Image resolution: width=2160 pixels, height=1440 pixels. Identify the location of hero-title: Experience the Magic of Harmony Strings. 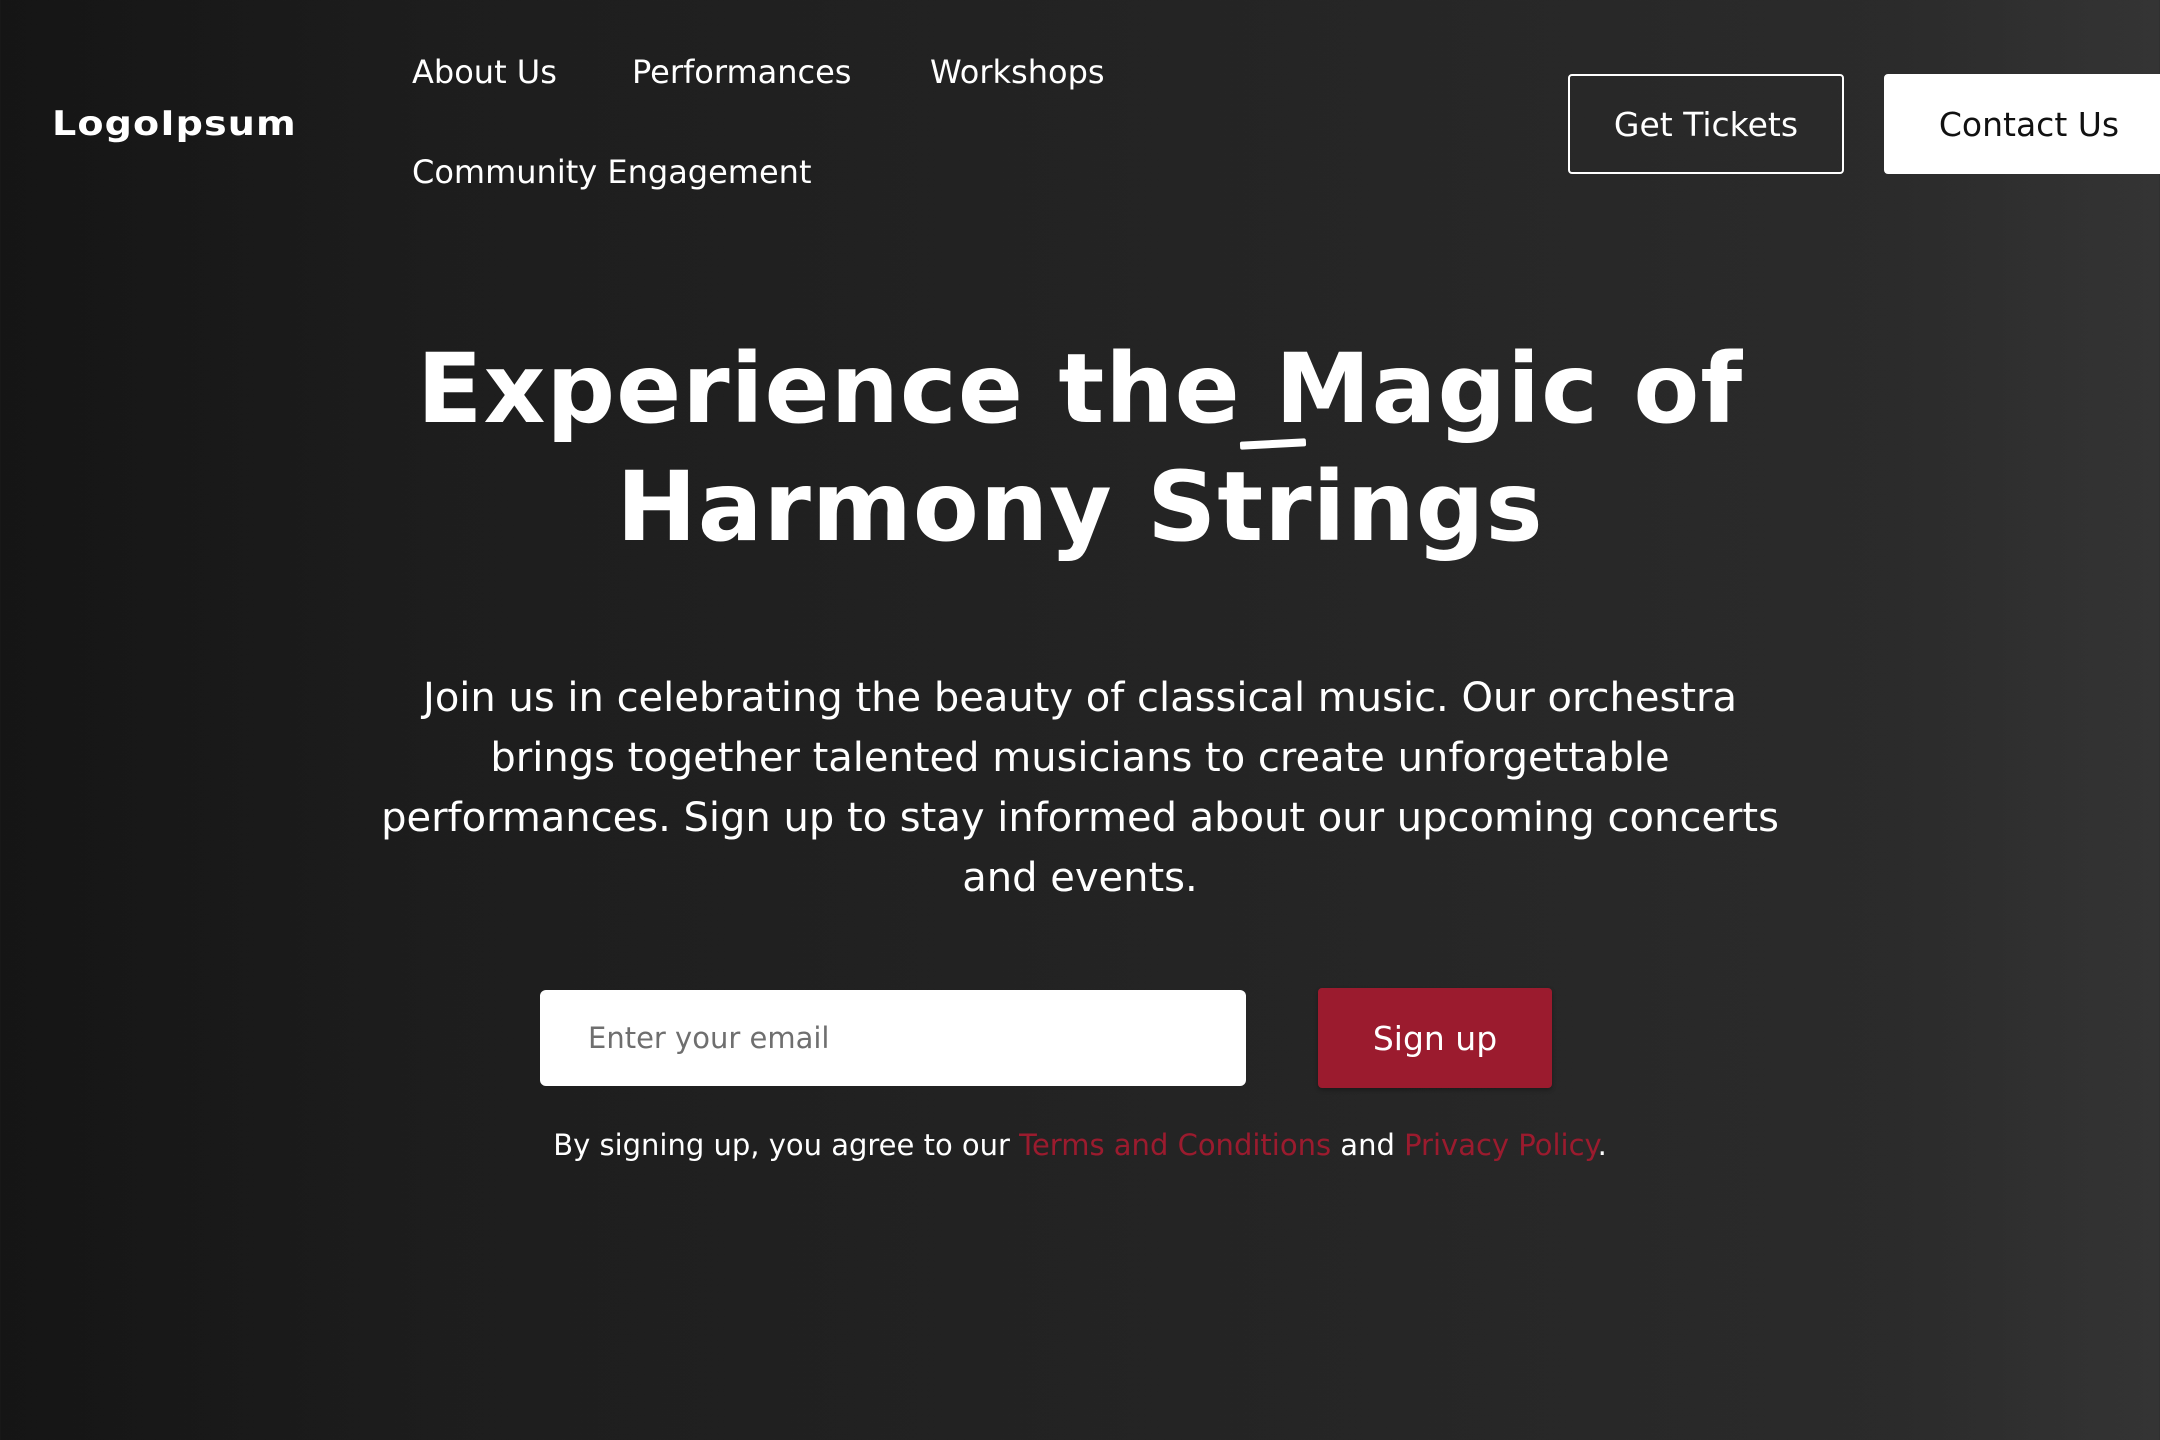
(1080, 448).